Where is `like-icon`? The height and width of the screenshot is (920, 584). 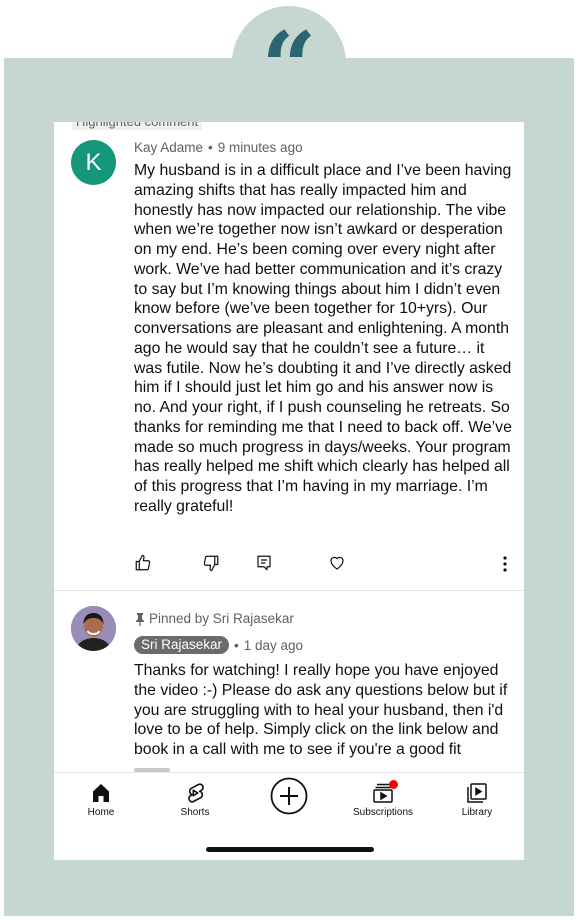
like-icon is located at coordinates (143, 563).